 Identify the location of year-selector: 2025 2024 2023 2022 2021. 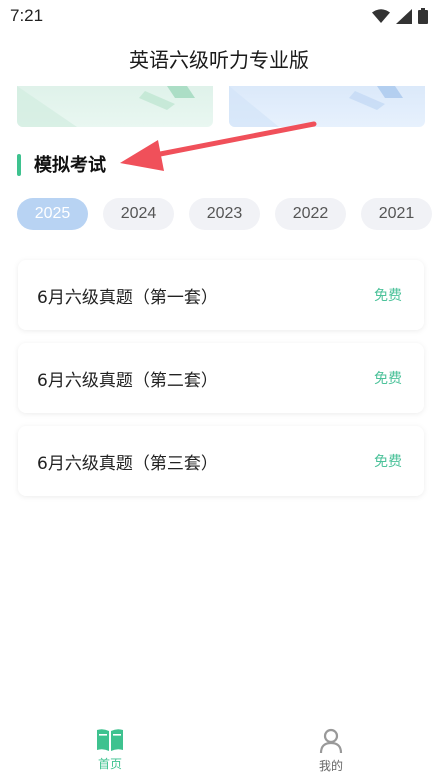
(224, 214).